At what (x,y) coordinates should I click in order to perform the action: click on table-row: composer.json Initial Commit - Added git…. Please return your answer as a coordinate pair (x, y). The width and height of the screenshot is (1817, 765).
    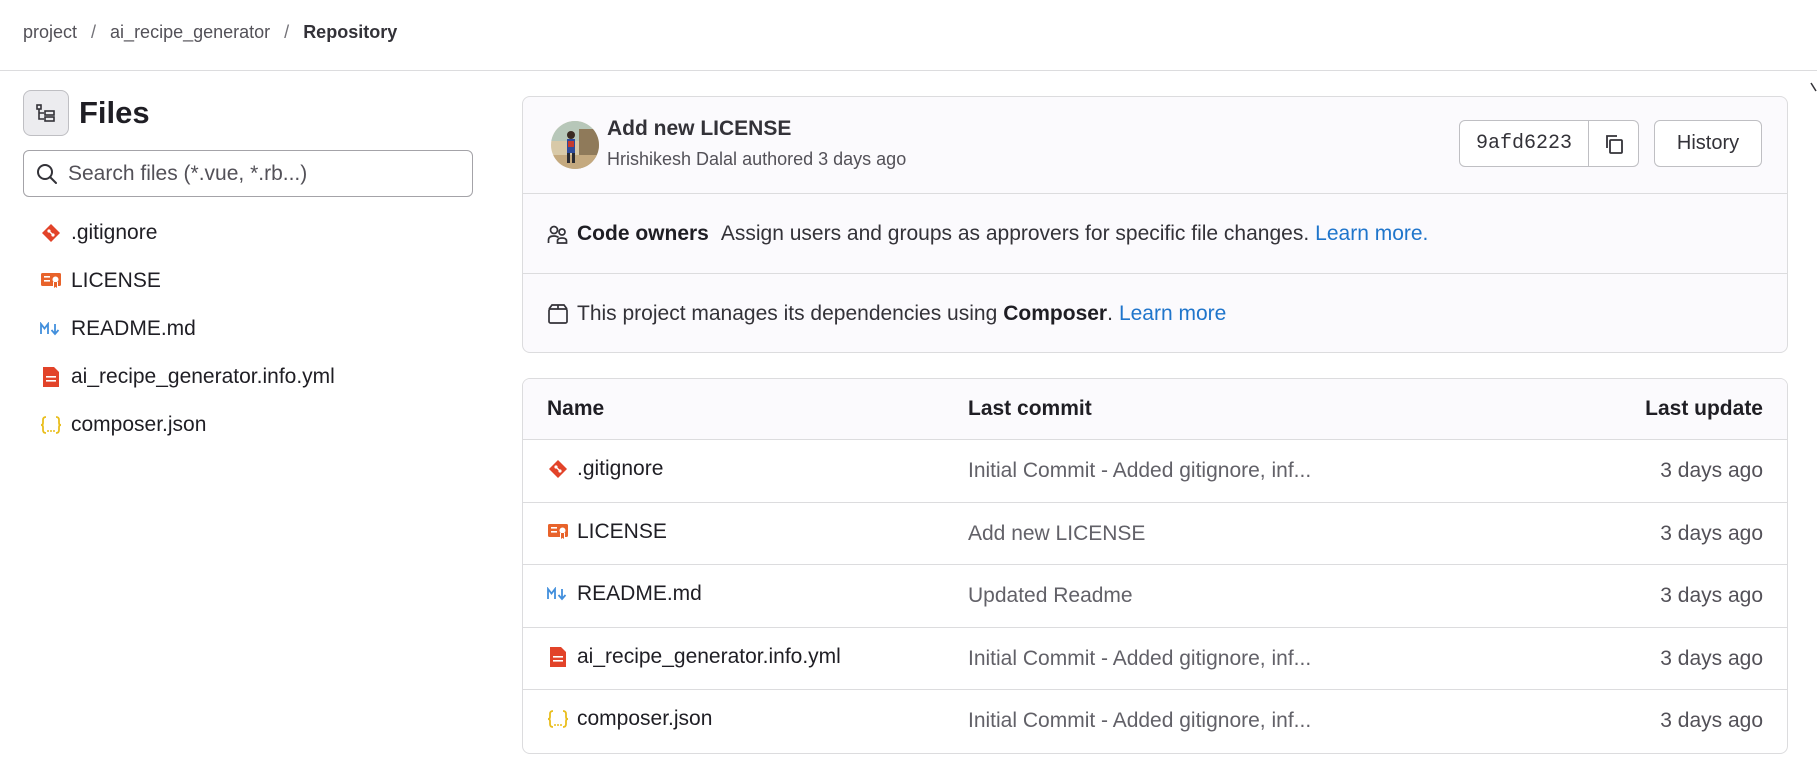
    Looking at the image, I should click on (1155, 721).